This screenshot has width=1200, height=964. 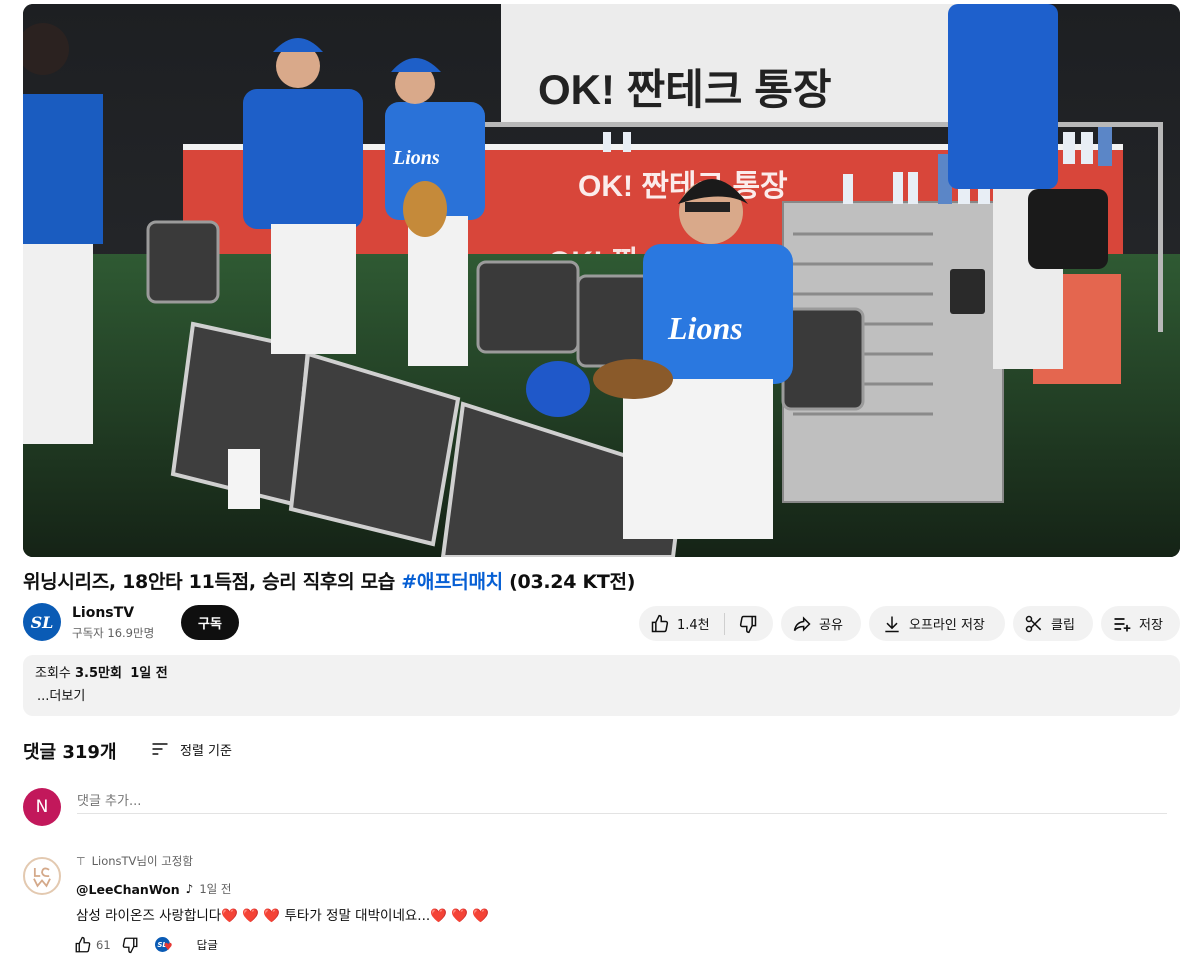 I want to click on jersey-text-left: Lions, so click(x=416, y=158).